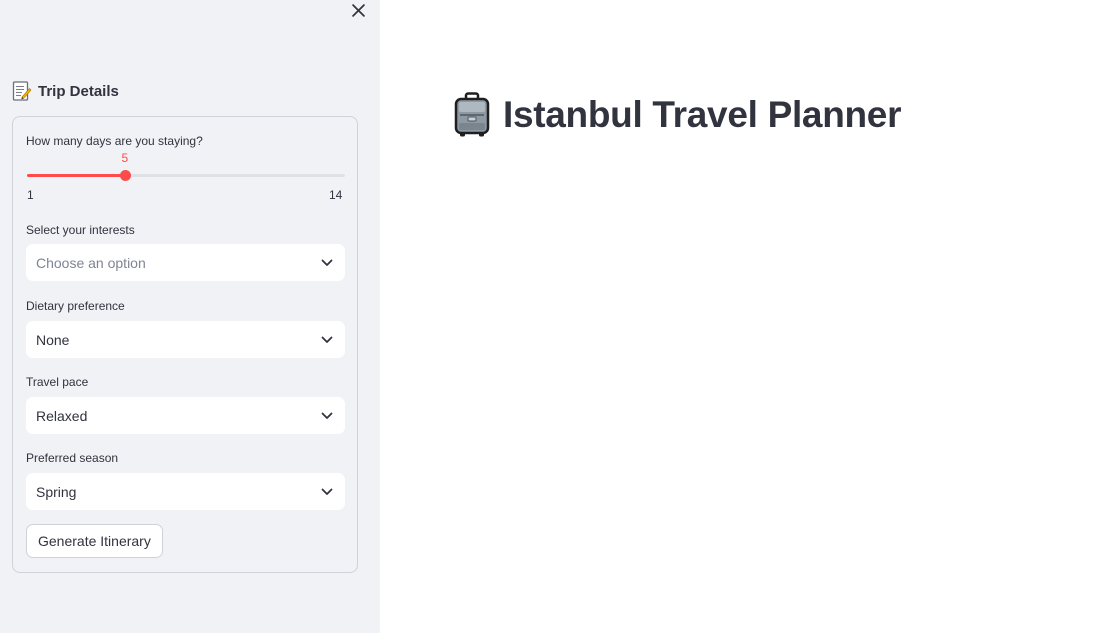  What do you see at coordinates (185, 491) in the screenshot?
I see `season-select: Spring` at bounding box center [185, 491].